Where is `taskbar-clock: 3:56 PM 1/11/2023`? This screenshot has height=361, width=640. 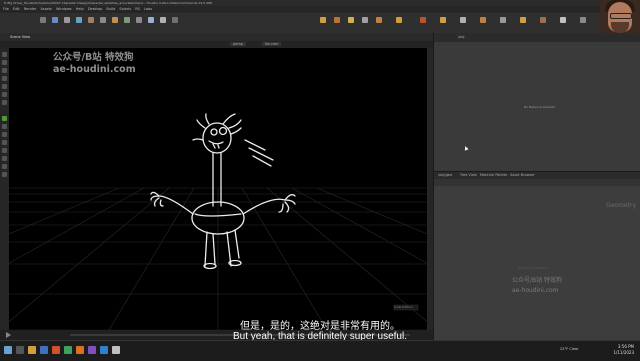
taskbar-clock: 3:56 PM 1/11/2023 is located at coordinates (623, 350).